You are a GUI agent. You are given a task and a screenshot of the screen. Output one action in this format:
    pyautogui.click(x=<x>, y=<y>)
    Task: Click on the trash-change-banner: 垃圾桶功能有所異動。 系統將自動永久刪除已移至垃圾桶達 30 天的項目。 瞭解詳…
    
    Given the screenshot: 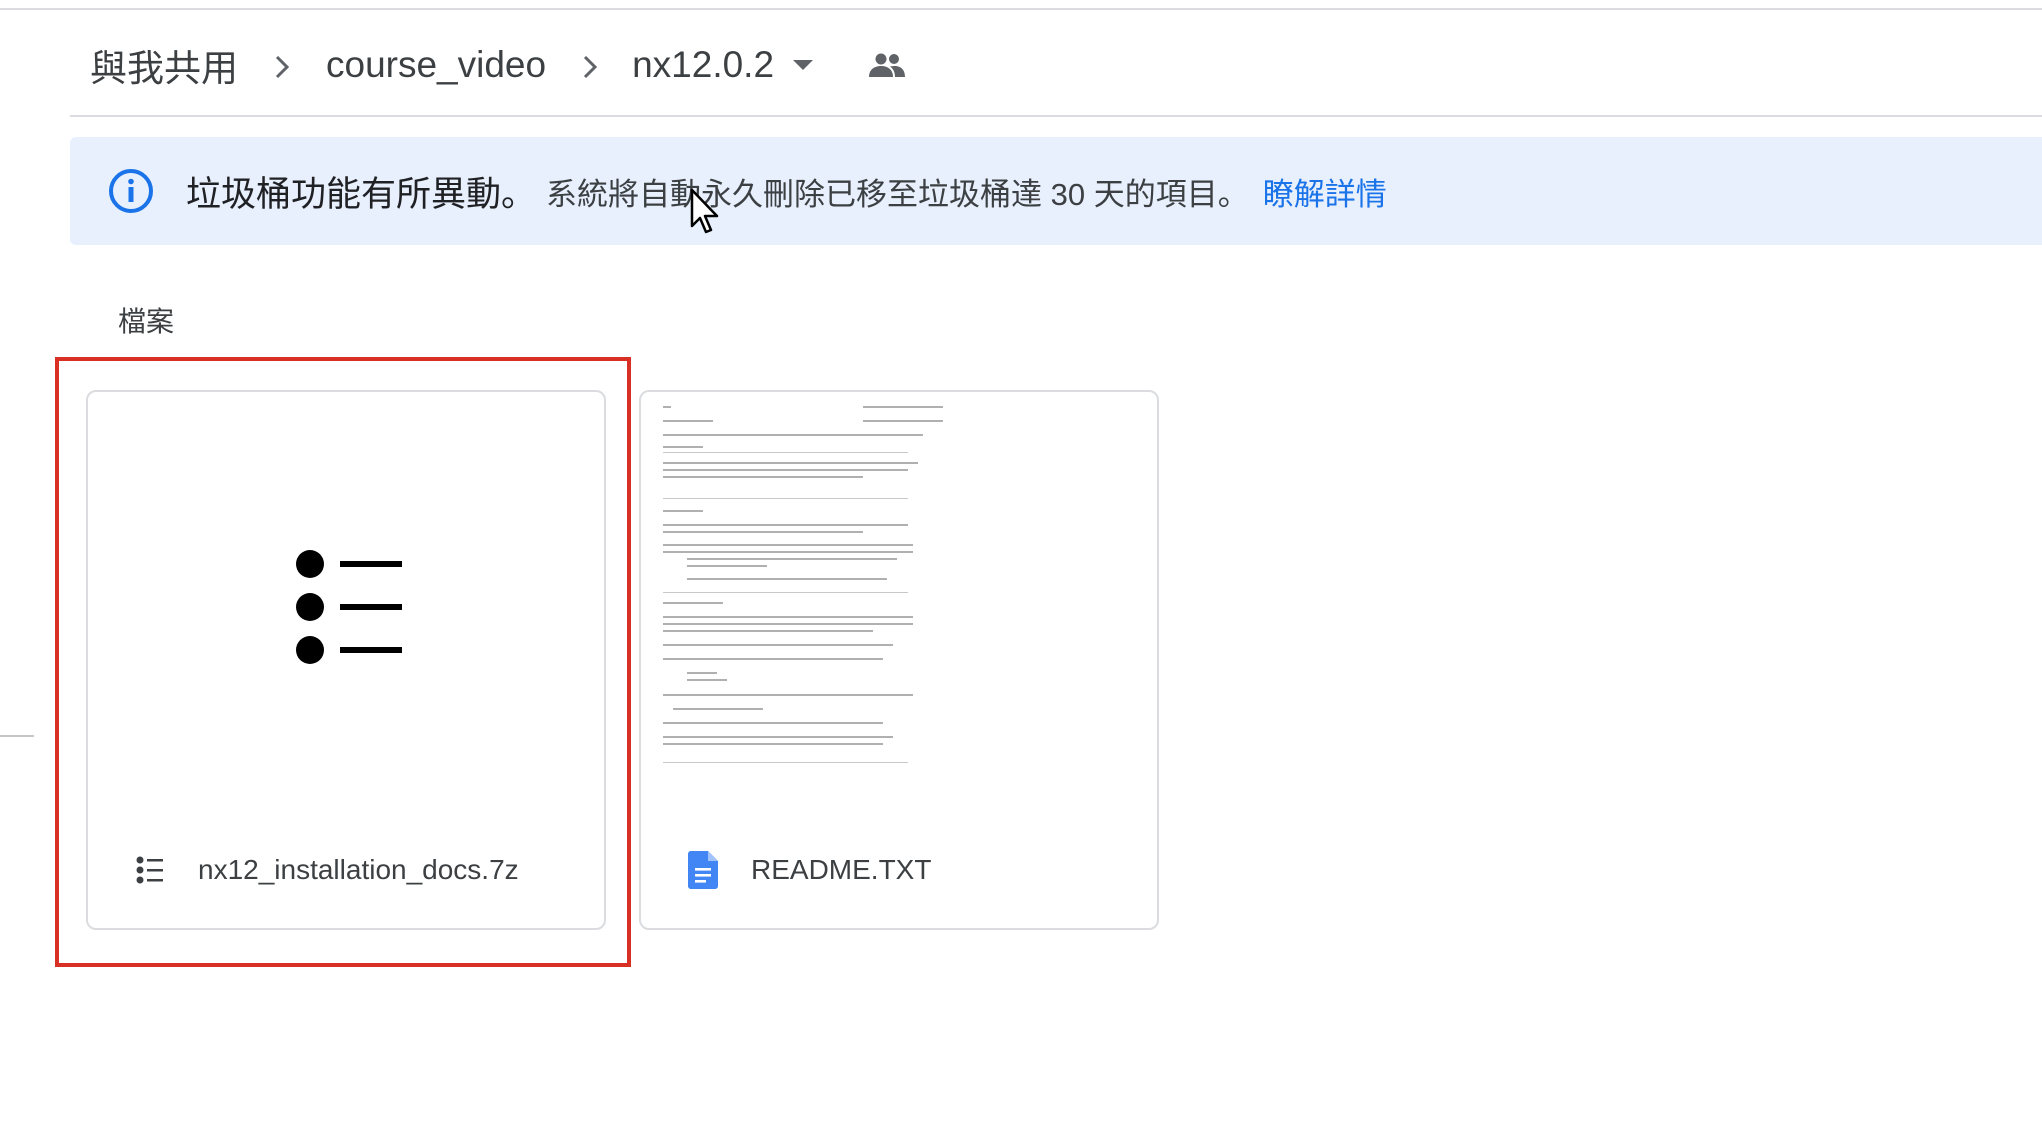 What is the action you would take?
    pyautogui.click(x=1056, y=191)
    